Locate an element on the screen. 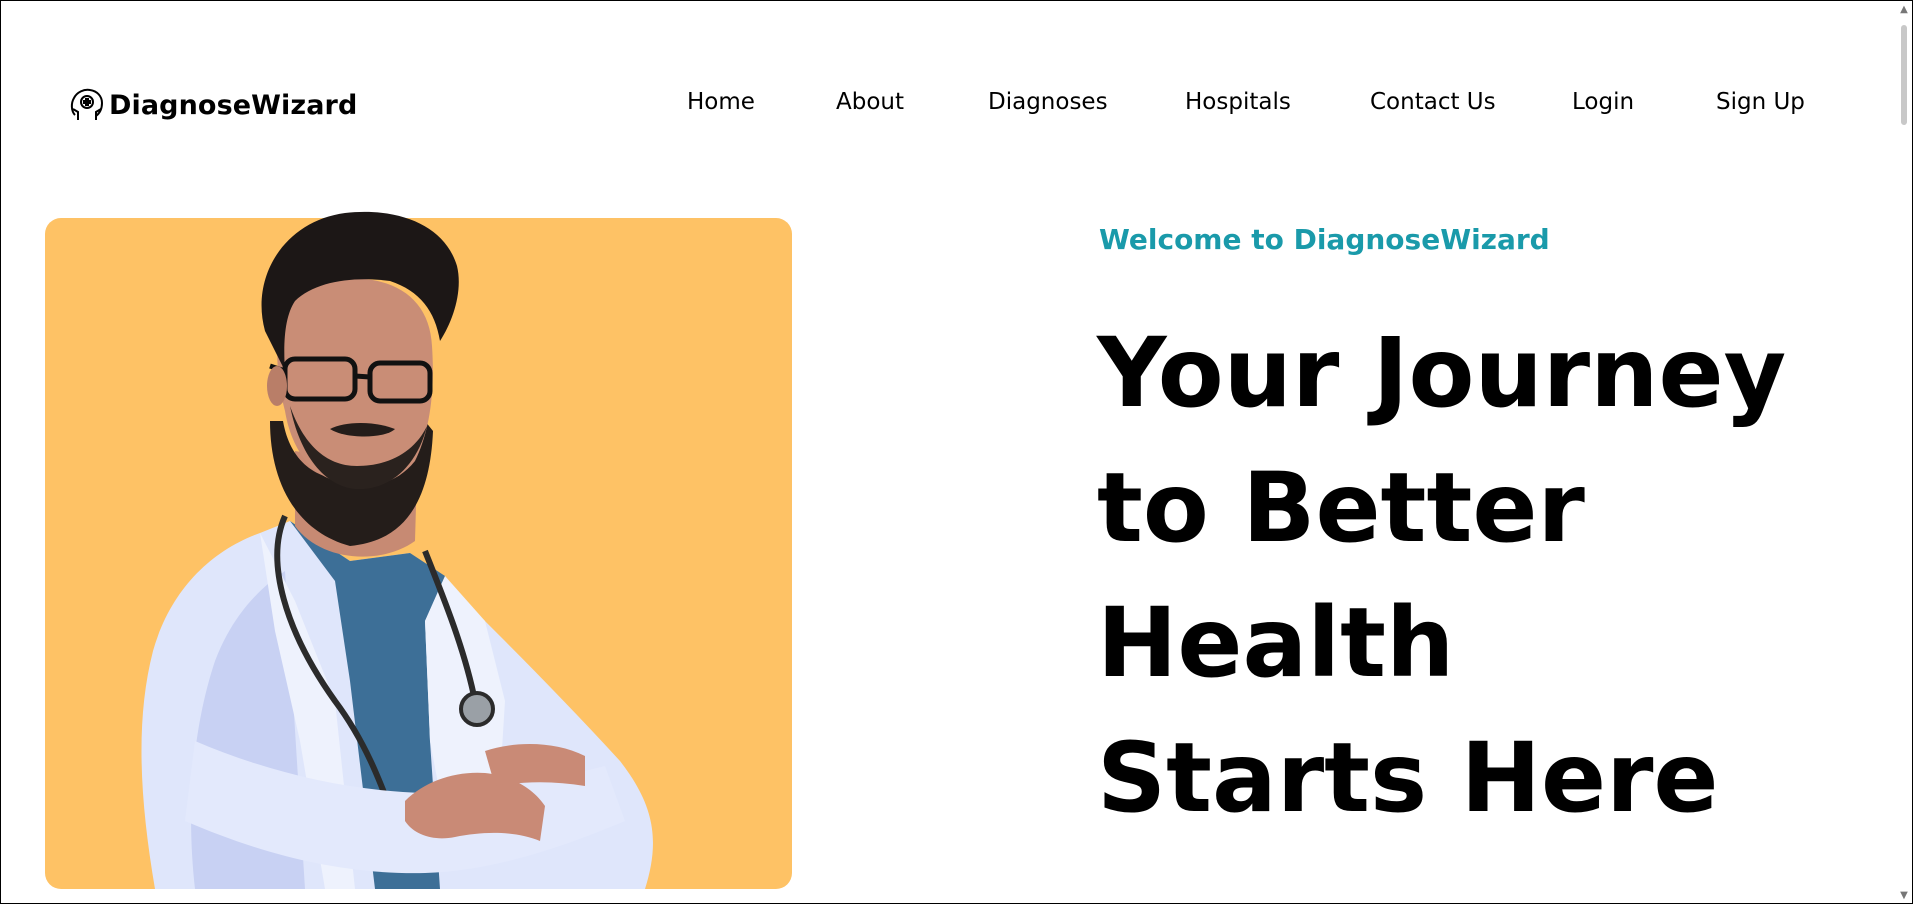 The image size is (1913, 904). chevron-up-icon: ▲ is located at coordinates (1904, 10).